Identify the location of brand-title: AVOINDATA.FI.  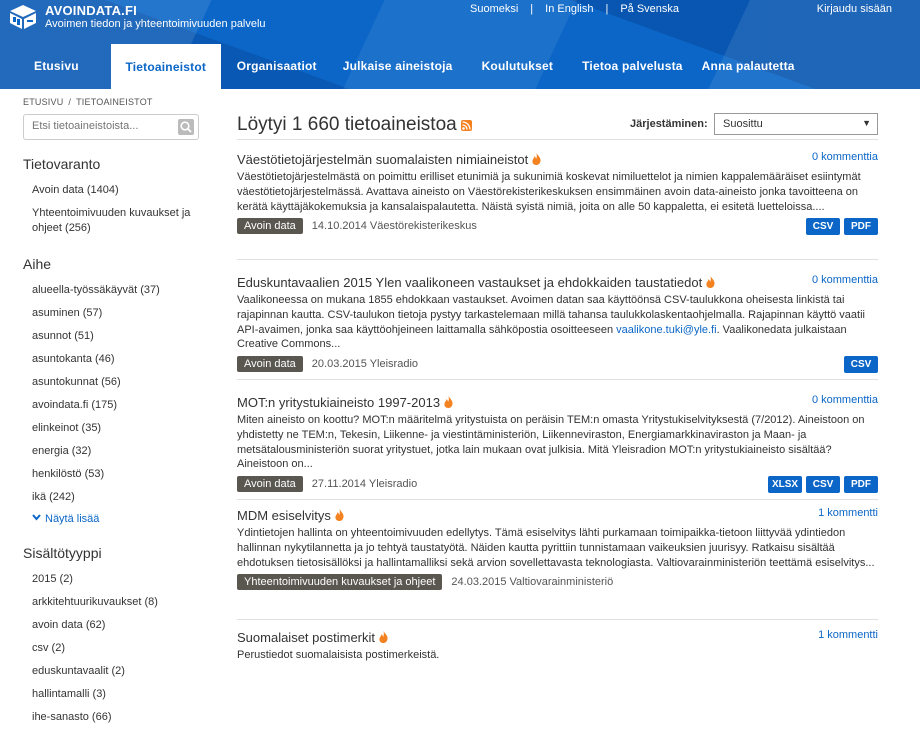
(91, 10).